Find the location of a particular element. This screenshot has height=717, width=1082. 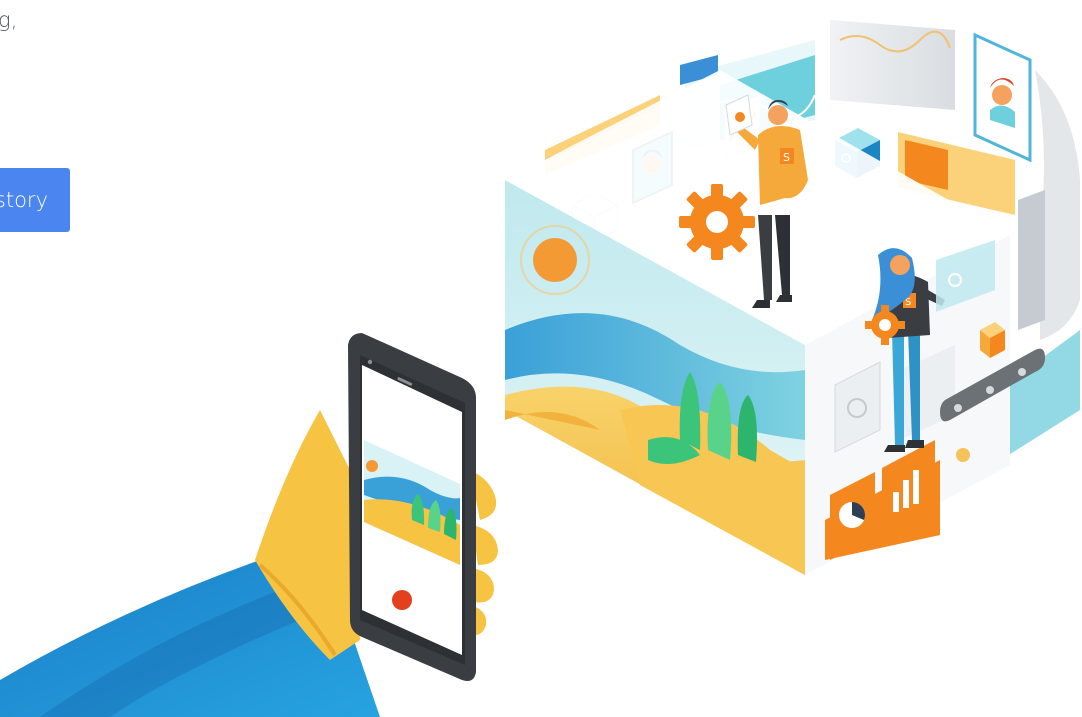

smartphone-icon is located at coordinates (412, 507).